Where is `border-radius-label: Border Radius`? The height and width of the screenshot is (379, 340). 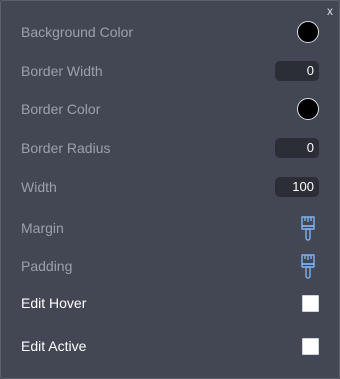 border-radius-label: Border Radius is located at coordinates (66, 148).